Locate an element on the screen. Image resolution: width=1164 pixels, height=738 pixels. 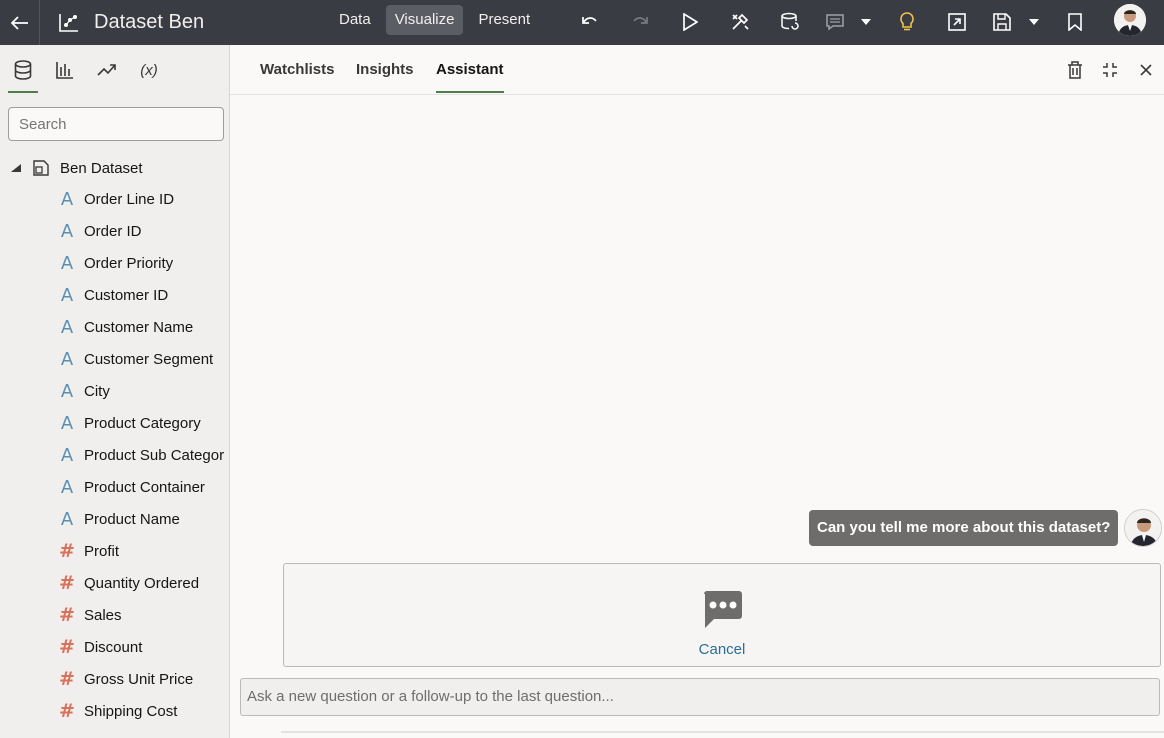
field-item: A Customer ID is located at coordinates (114, 295).